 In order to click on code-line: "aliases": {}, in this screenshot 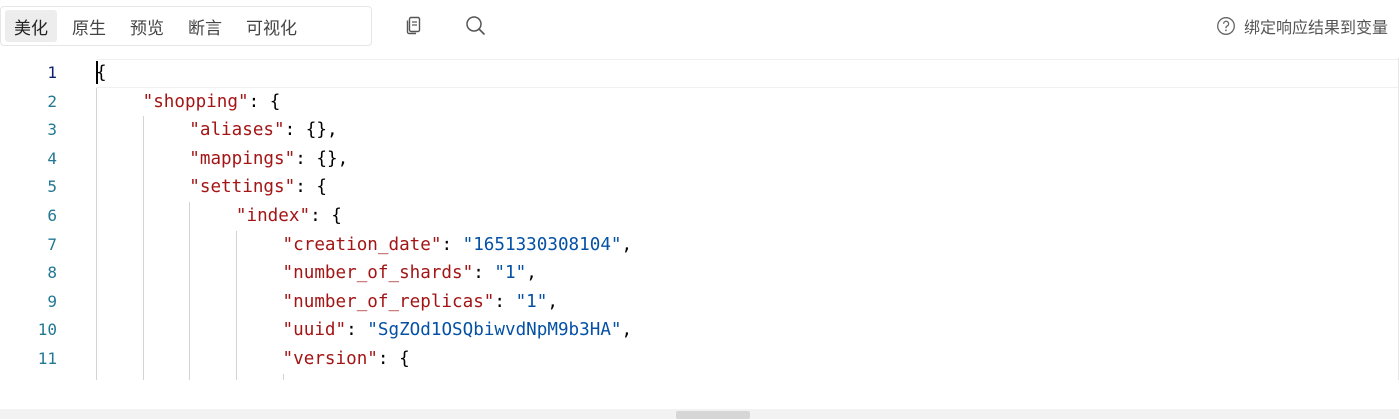, I will do `click(263, 130)`.